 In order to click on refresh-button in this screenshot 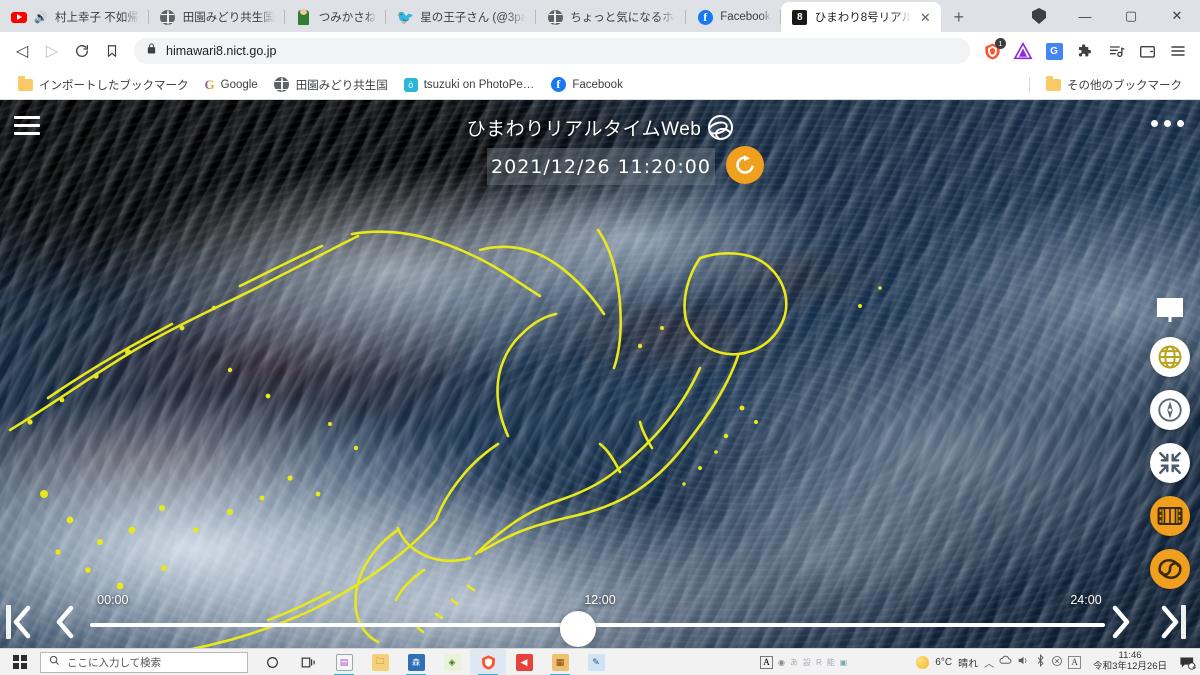, I will do `click(745, 165)`.